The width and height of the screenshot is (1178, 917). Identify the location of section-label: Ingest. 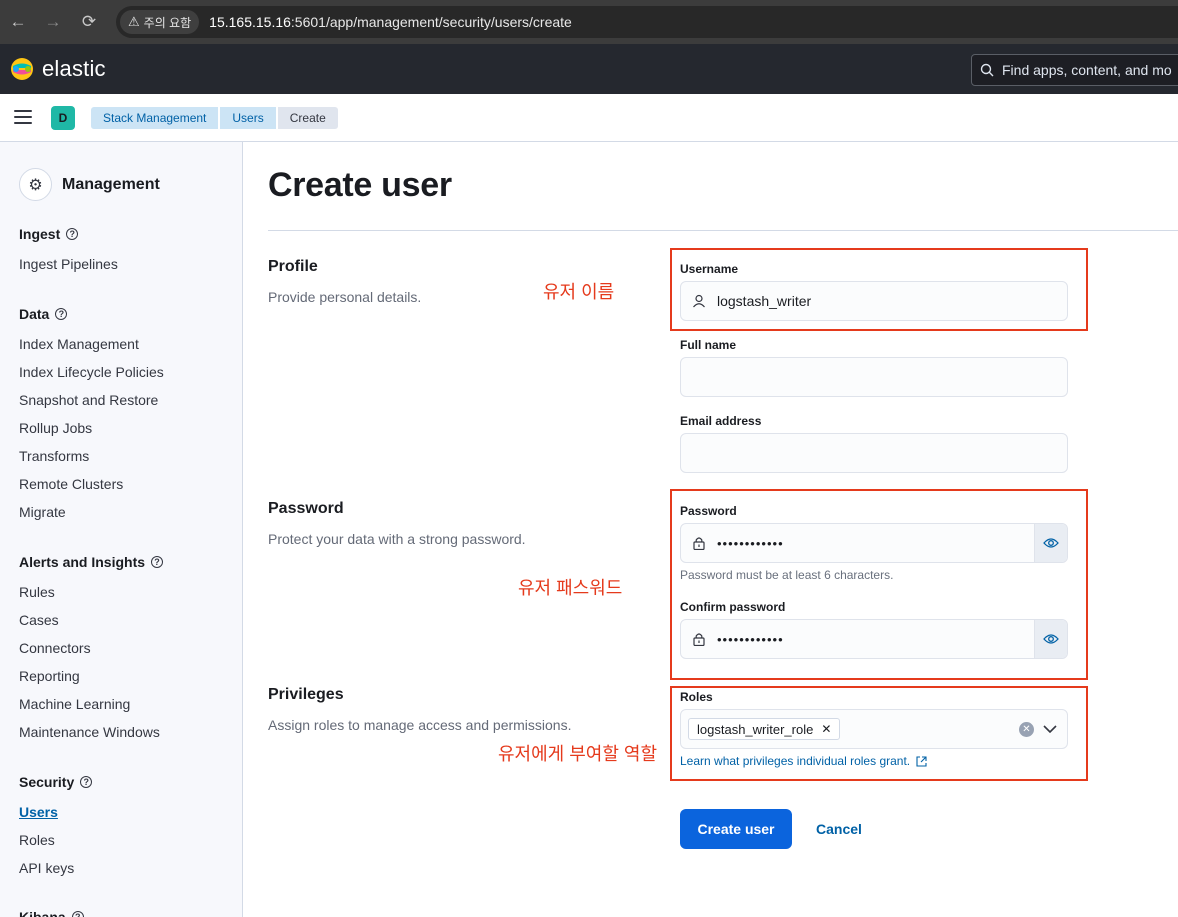
(40, 234).